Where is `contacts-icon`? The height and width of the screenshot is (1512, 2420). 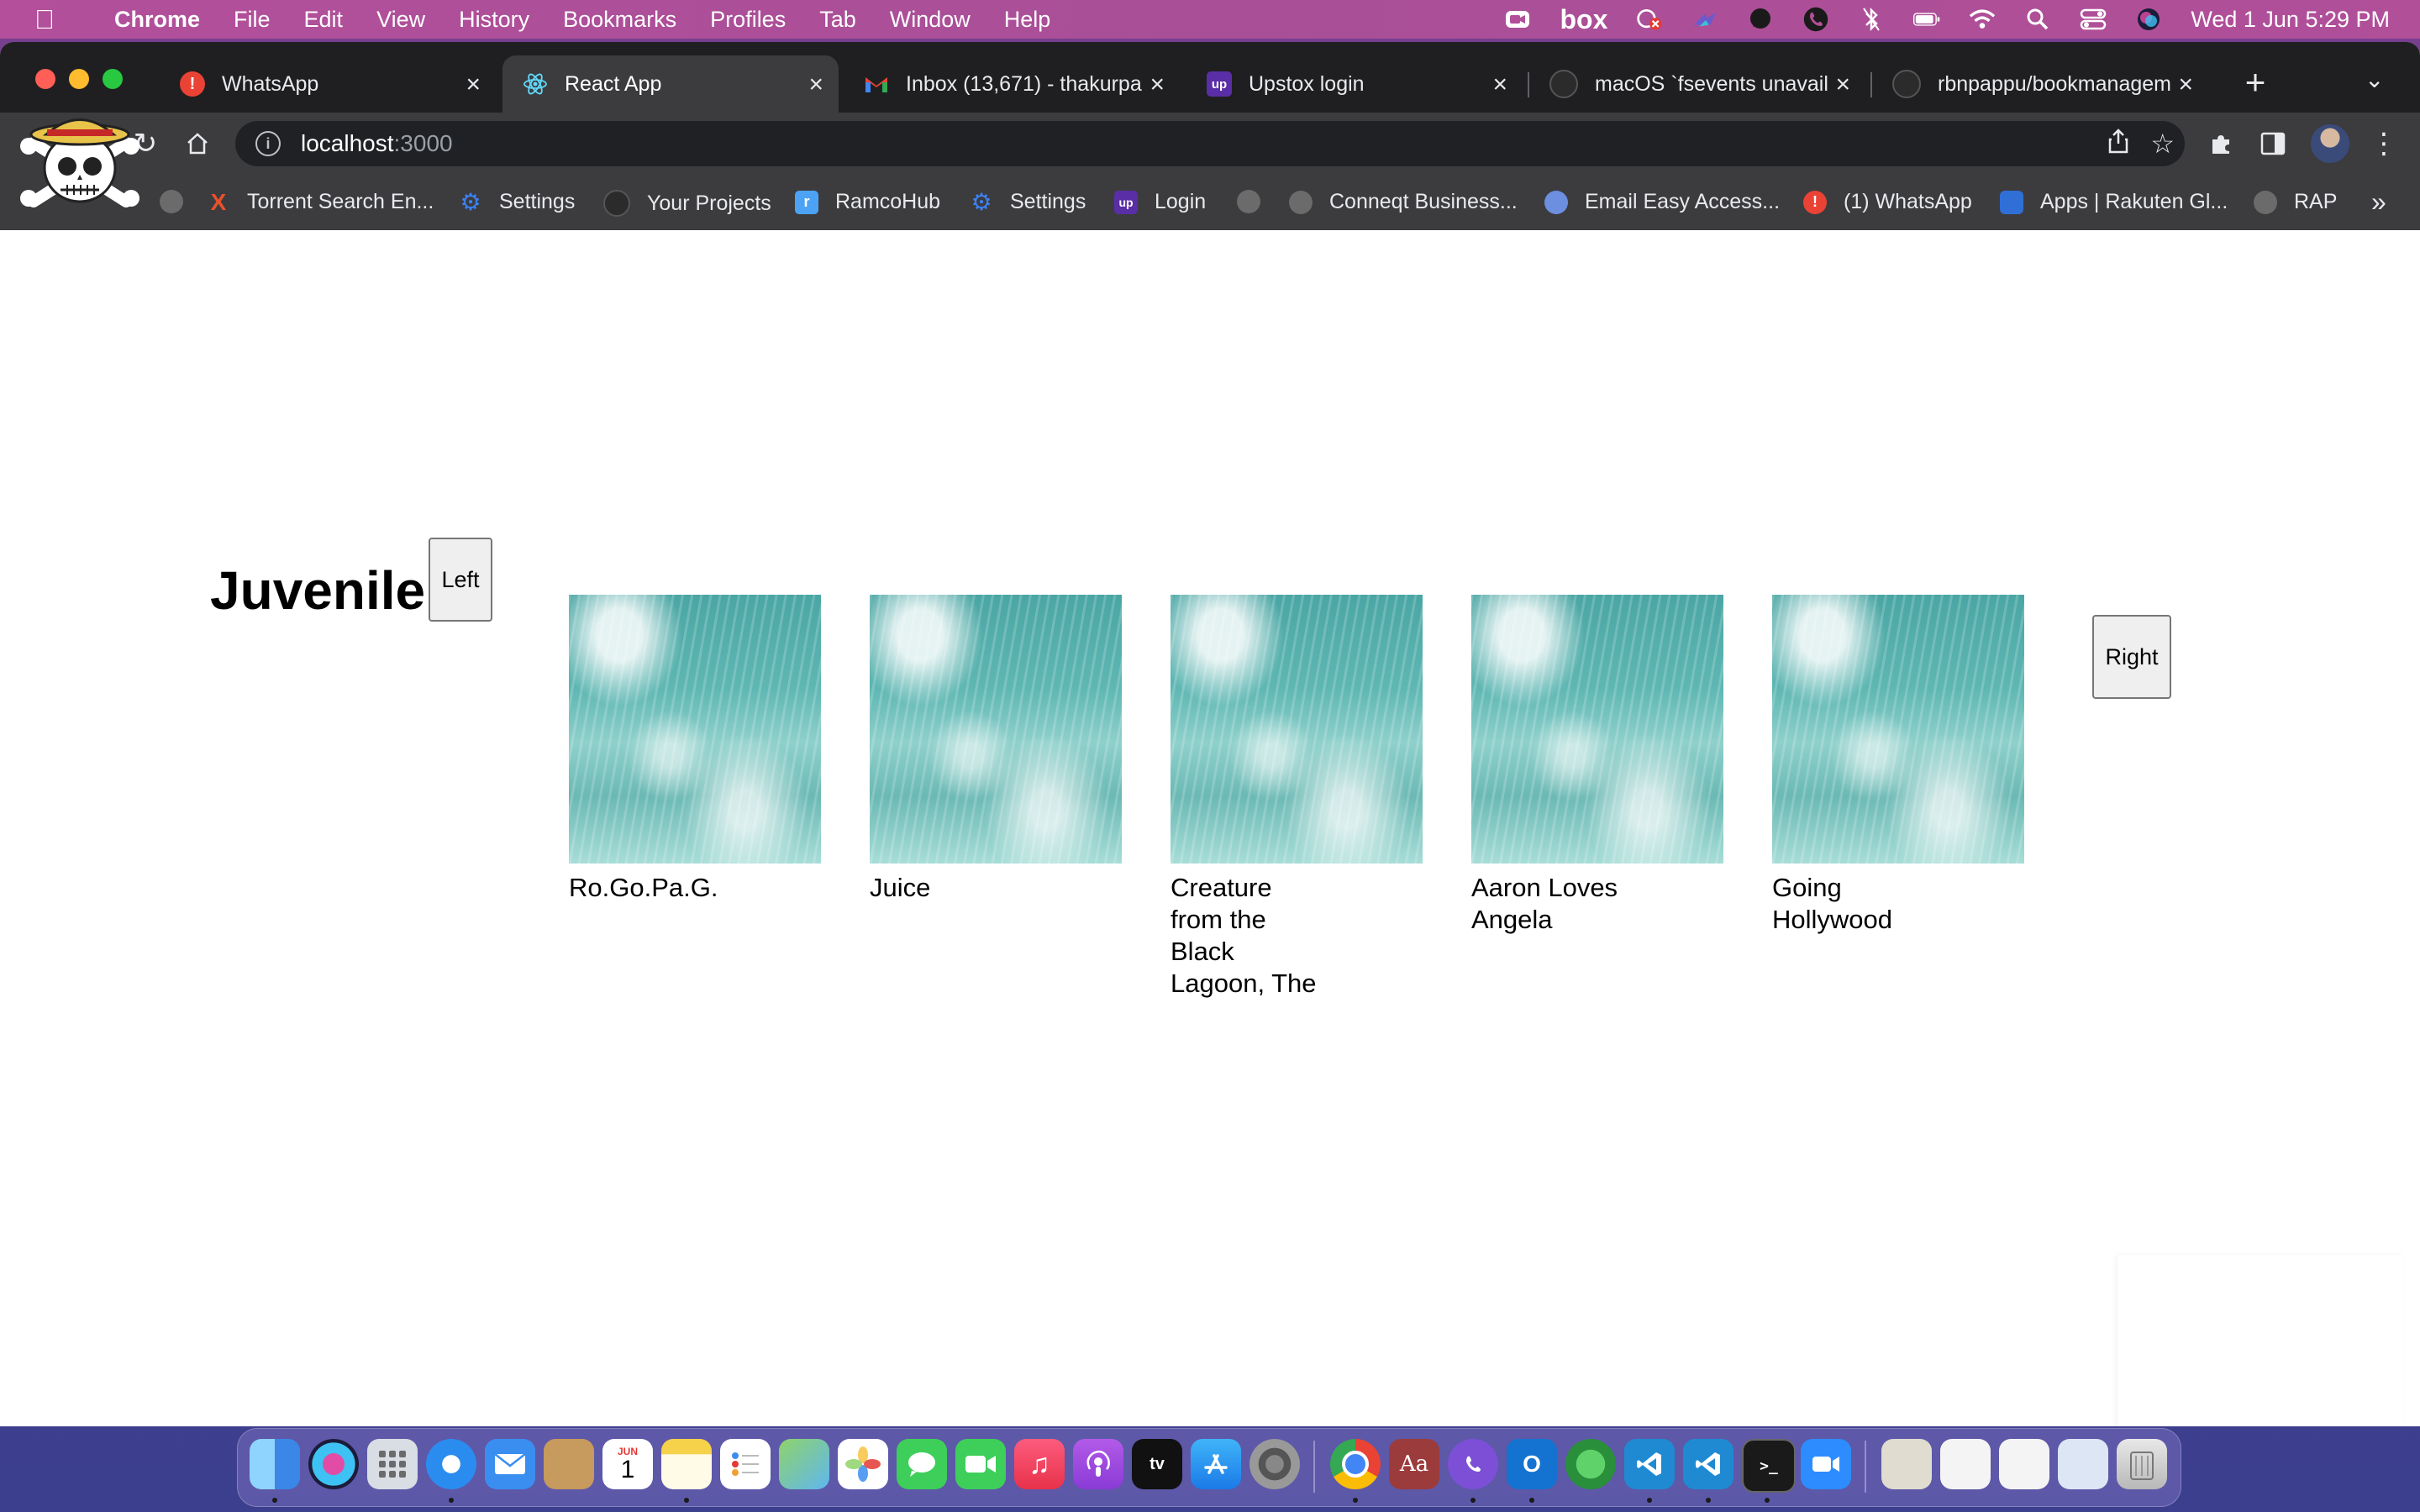 contacts-icon is located at coordinates (569, 1464).